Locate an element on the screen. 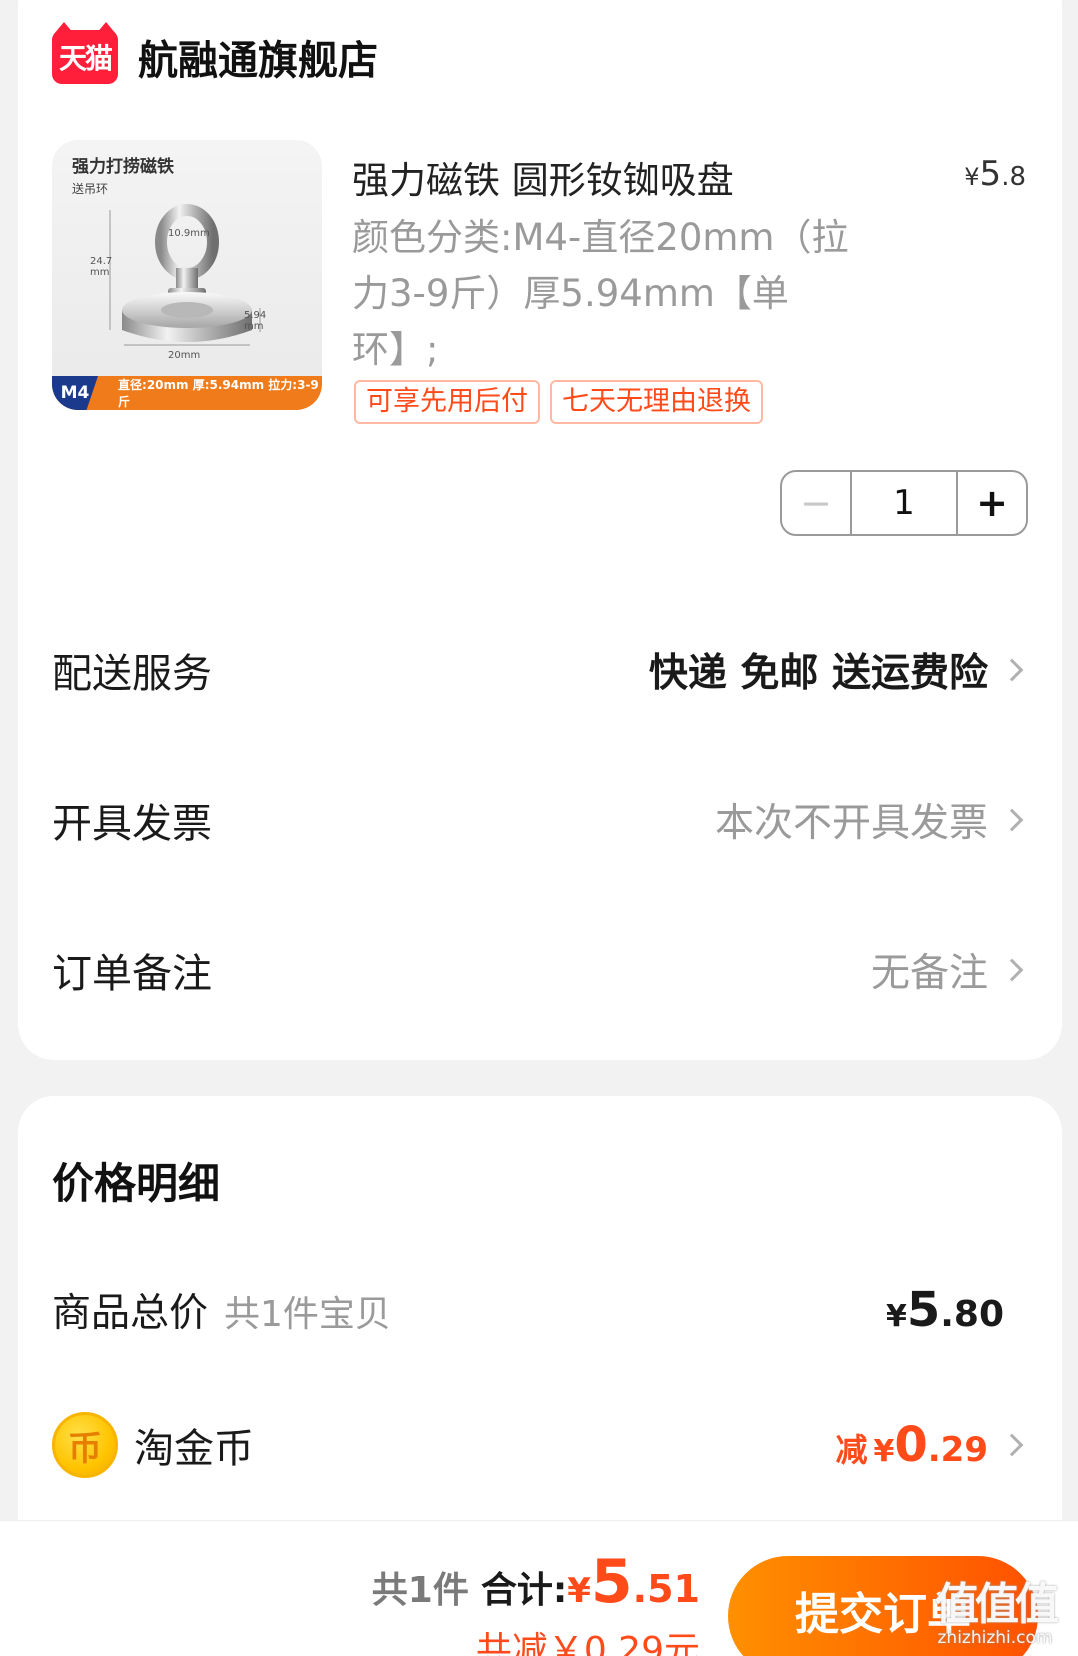 The image size is (1078, 1656). dim-thickness: 5.94 mm is located at coordinates (255, 321).